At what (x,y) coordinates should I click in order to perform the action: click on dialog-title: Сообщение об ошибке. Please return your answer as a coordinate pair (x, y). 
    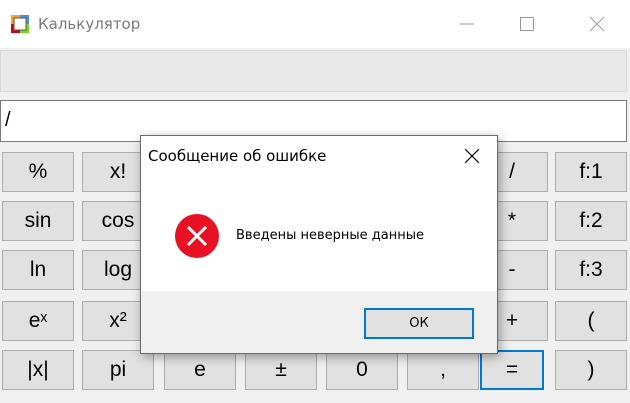
    Looking at the image, I should click on (237, 156).